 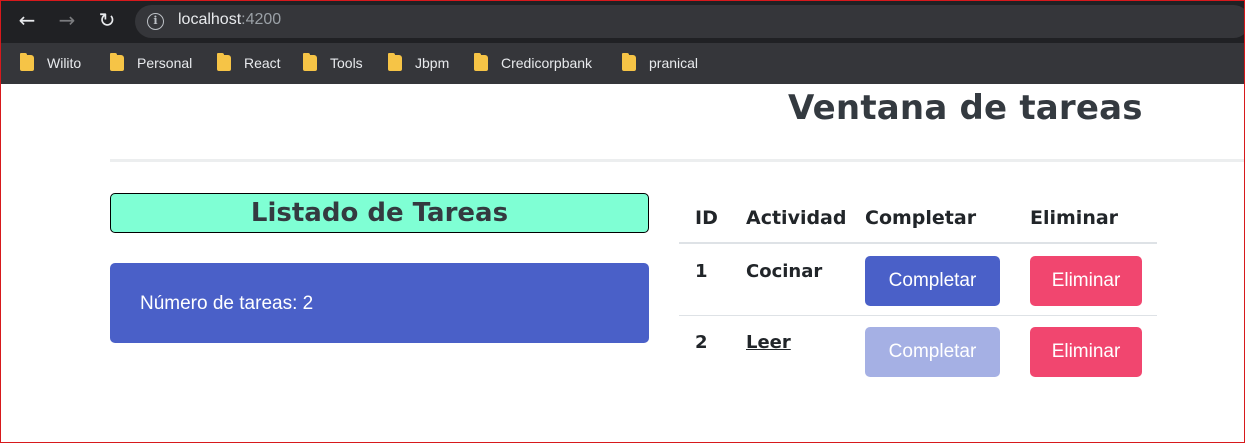 What do you see at coordinates (768, 342) in the screenshot?
I see `task-activity-completed: Leer` at bounding box center [768, 342].